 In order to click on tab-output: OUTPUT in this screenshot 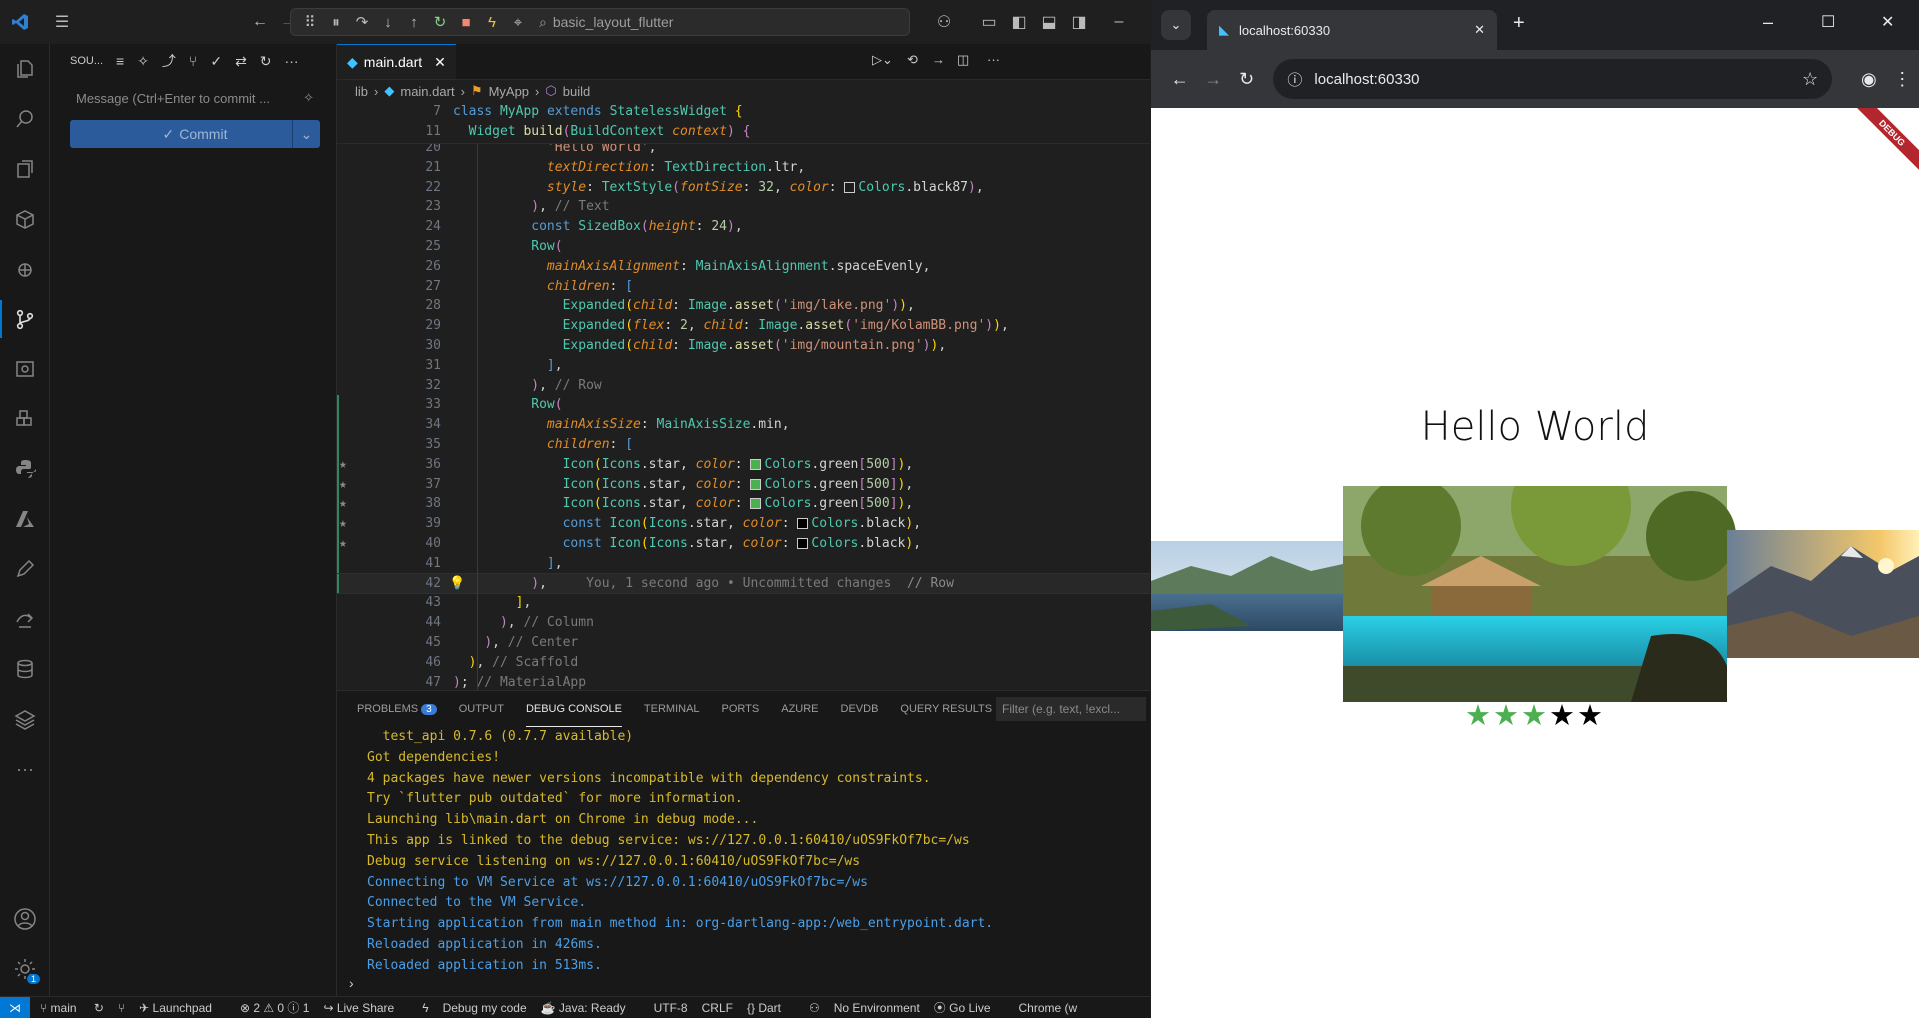, I will do `click(481, 709)`.